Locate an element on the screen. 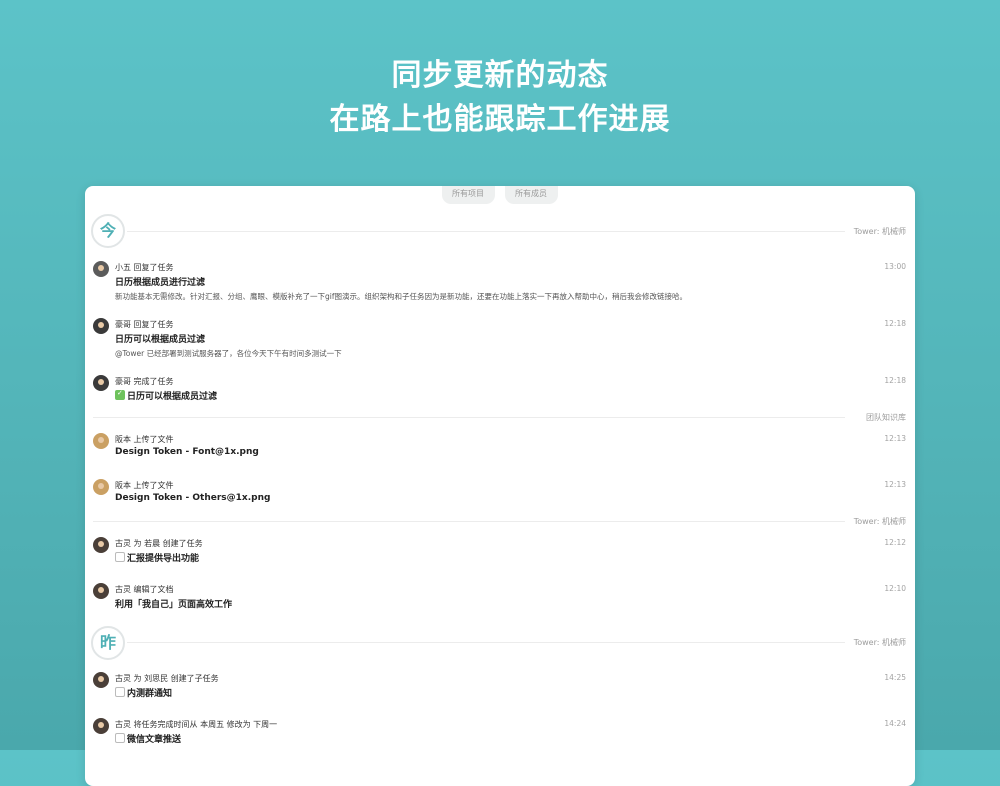 This screenshot has height=786, width=1000. activity-title: Design Token - Others@1x.png is located at coordinates (192, 498).